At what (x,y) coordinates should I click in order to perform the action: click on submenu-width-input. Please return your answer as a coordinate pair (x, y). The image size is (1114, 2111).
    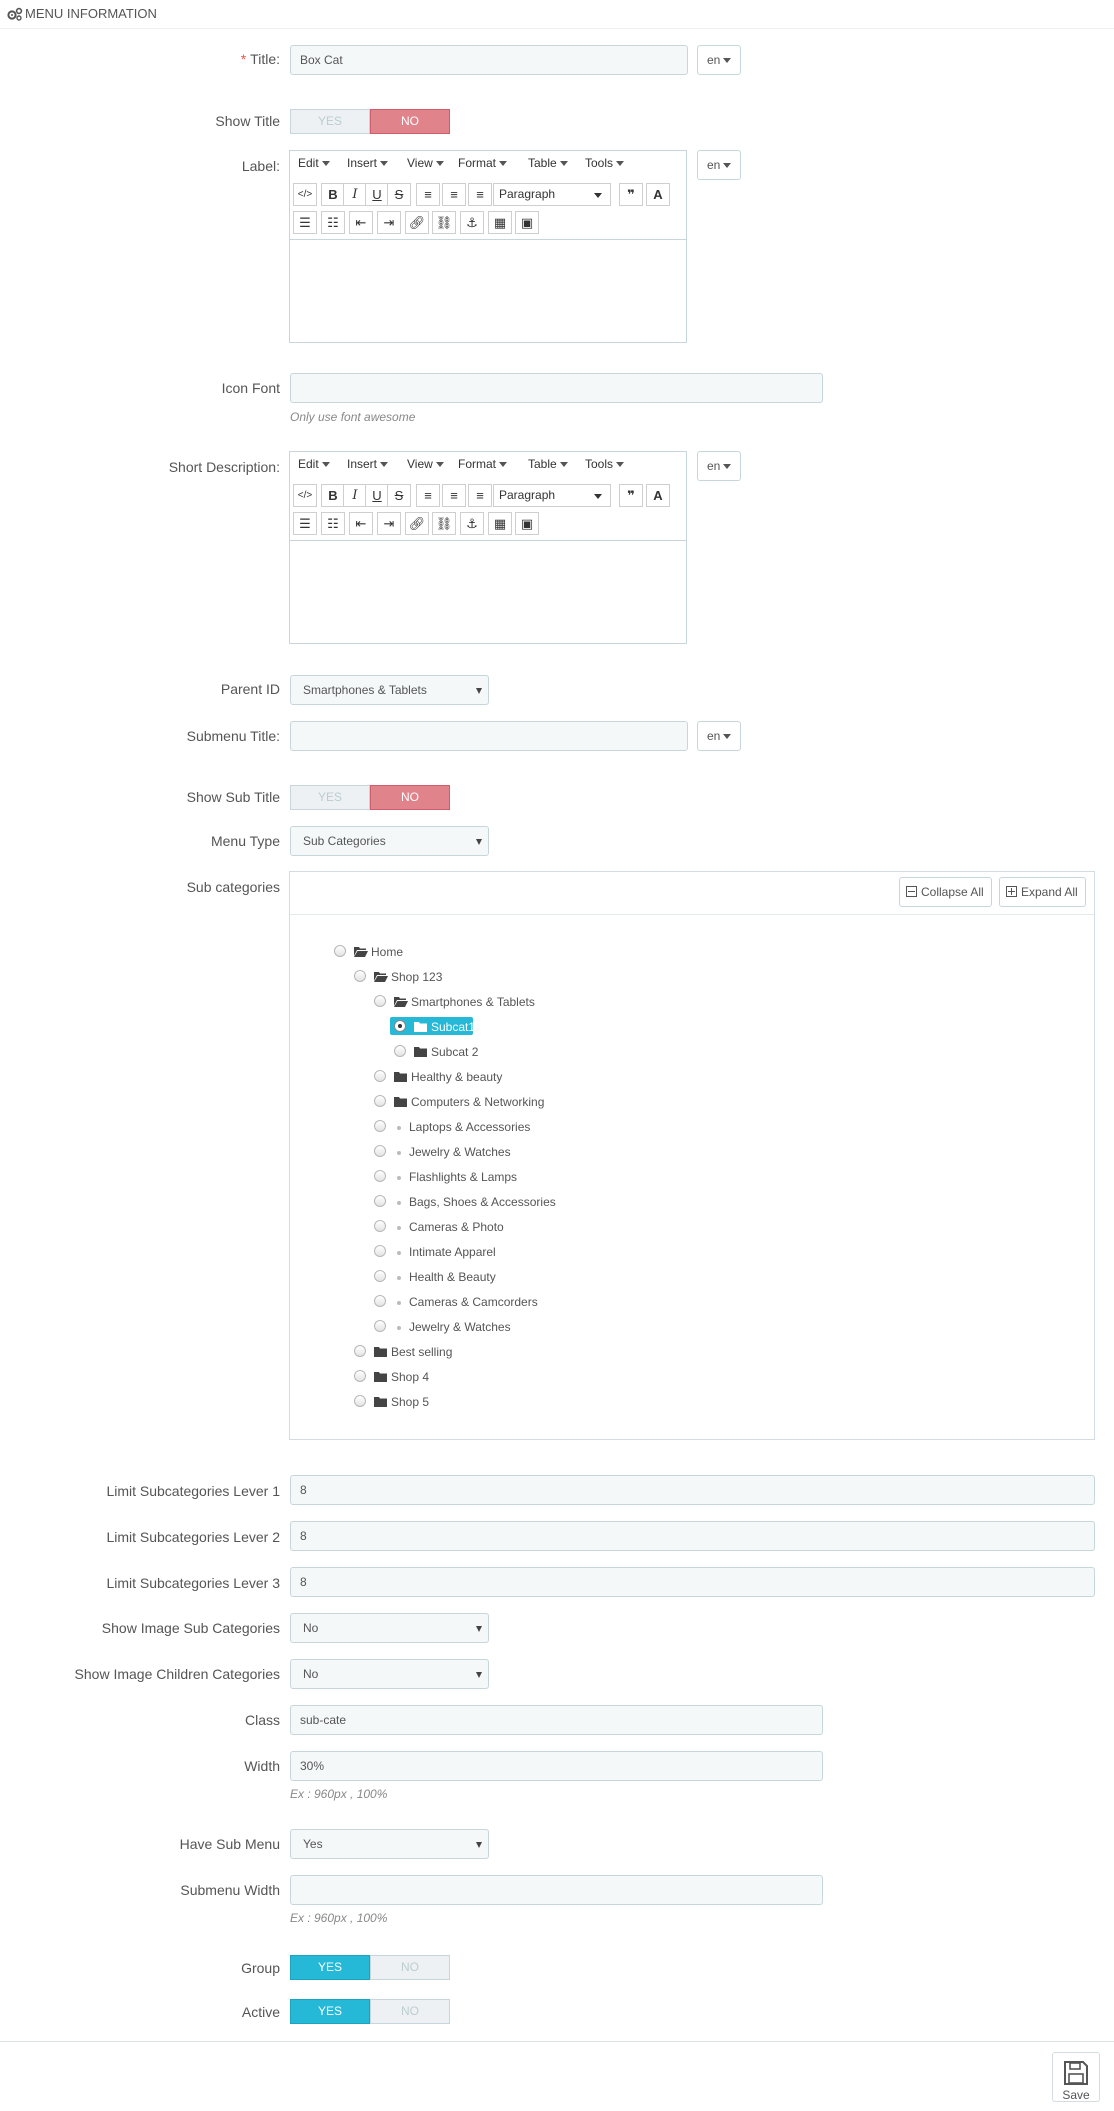
    Looking at the image, I should click on (556, 1890).